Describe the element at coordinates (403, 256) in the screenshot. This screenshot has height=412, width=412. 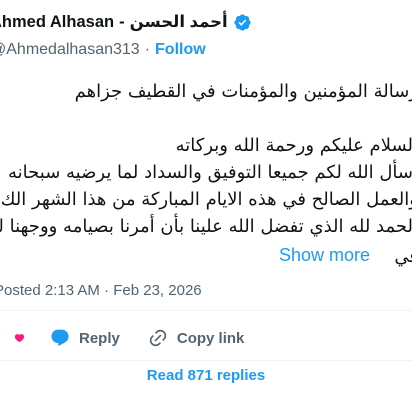
I see `tweet-line: في` at that location.